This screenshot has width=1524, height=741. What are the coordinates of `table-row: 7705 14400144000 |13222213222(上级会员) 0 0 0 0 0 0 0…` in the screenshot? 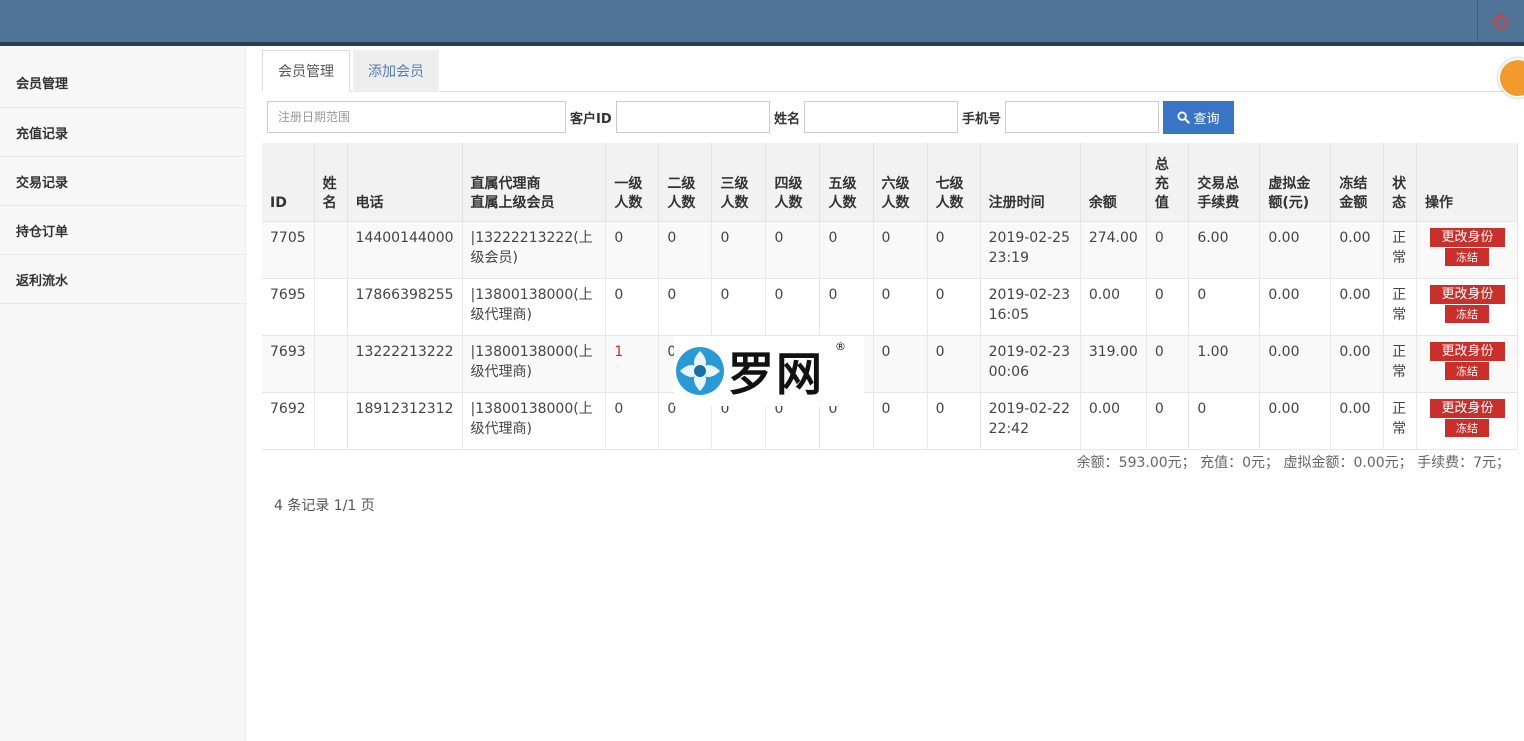 It's located at (890, 249).